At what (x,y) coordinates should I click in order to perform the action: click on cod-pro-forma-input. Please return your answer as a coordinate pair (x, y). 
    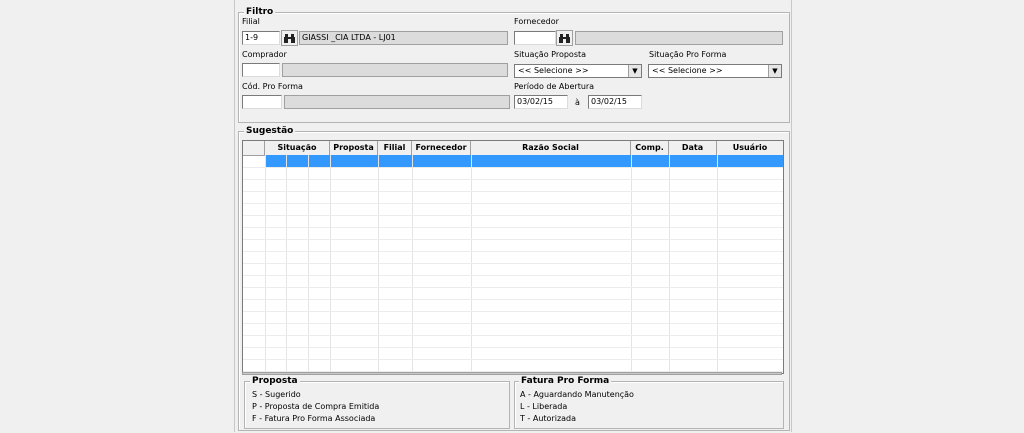
    Looking at the image, I should click on (262, 102).